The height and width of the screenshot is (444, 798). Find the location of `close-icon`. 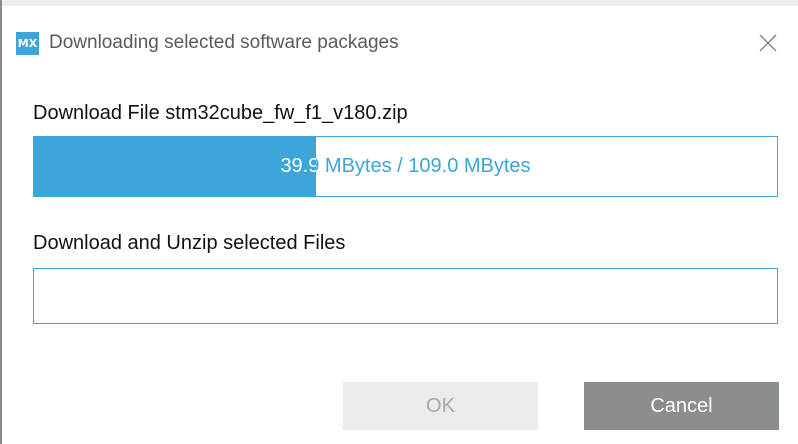

close-icon is located at coordinates (768, 43).